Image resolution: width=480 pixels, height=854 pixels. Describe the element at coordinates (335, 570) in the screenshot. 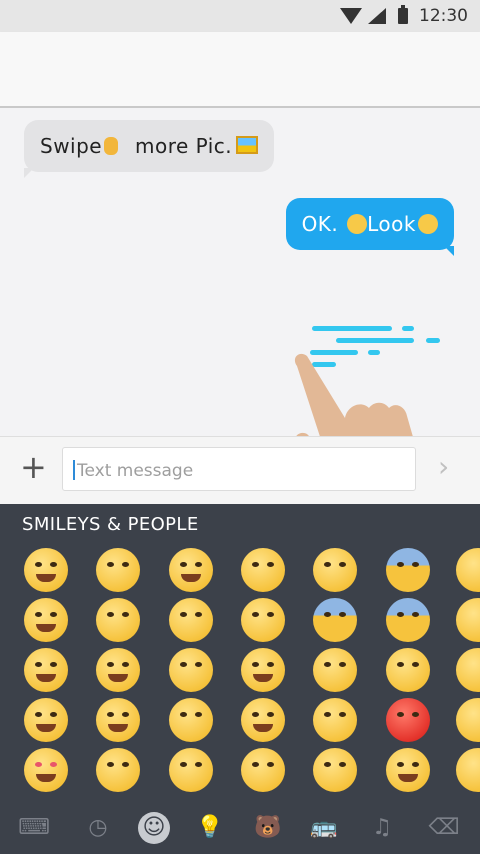

I see `sad-sweat-face-icon` at that location.